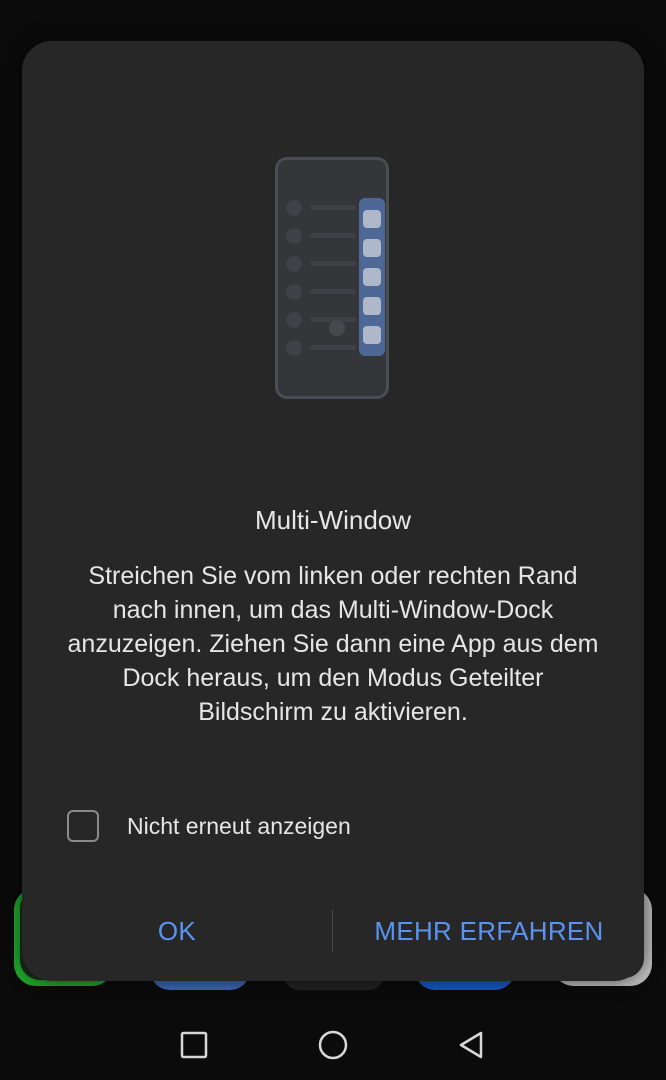 The height and width of the screenshot is (1080, 666). Describe the element at coordinates (332, 278) in the screenshot. I see `multi-window-dock-illustration` at that location.